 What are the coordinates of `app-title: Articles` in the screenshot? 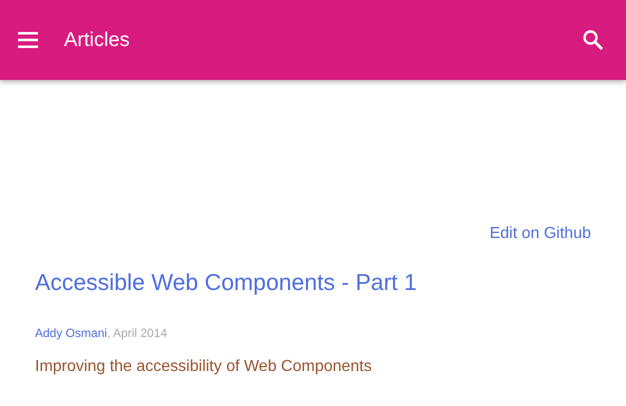 It's located at (97, 40).